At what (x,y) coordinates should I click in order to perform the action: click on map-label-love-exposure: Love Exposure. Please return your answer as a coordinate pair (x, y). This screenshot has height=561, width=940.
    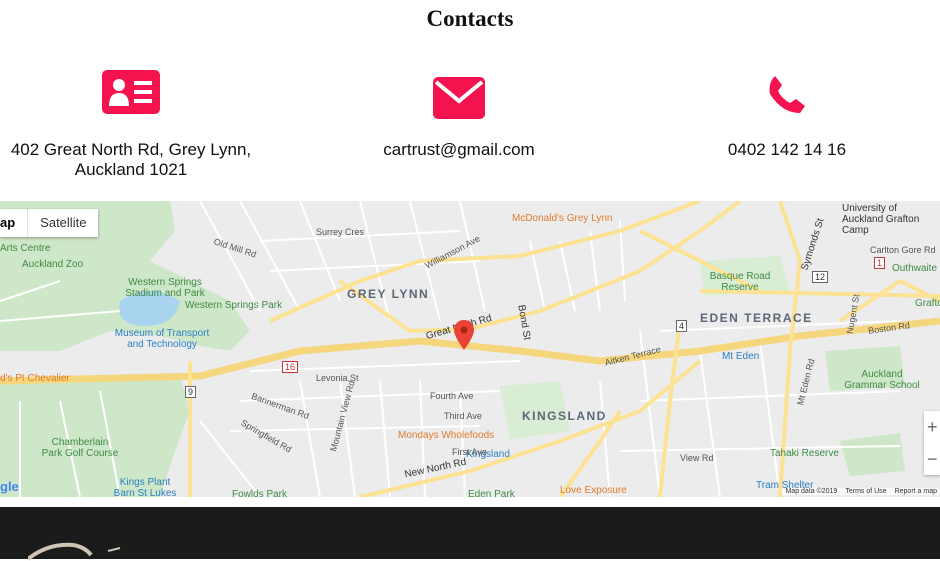
    Looking at the image, I should click on (593, 490).